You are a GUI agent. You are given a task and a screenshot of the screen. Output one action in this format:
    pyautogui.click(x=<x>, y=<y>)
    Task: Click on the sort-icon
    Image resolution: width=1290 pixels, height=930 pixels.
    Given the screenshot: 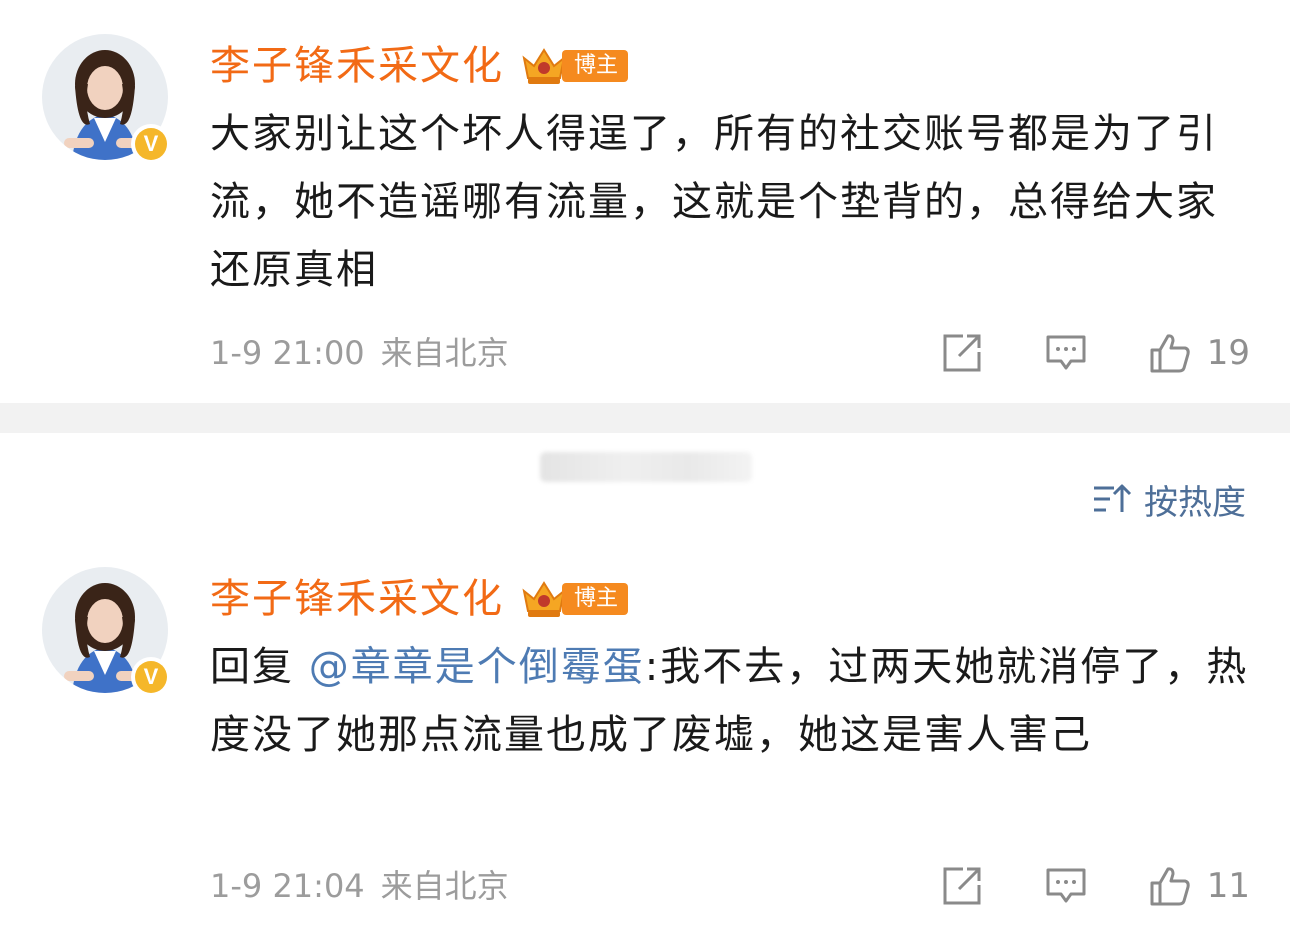 What is the action you would take?
    pyautogui.click(x=1113, y=498)
    